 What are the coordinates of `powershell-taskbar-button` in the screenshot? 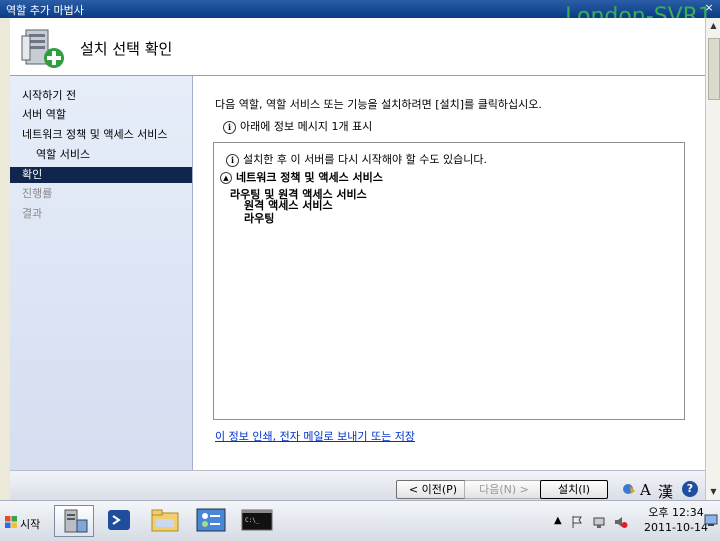 It's located at (120, 521).